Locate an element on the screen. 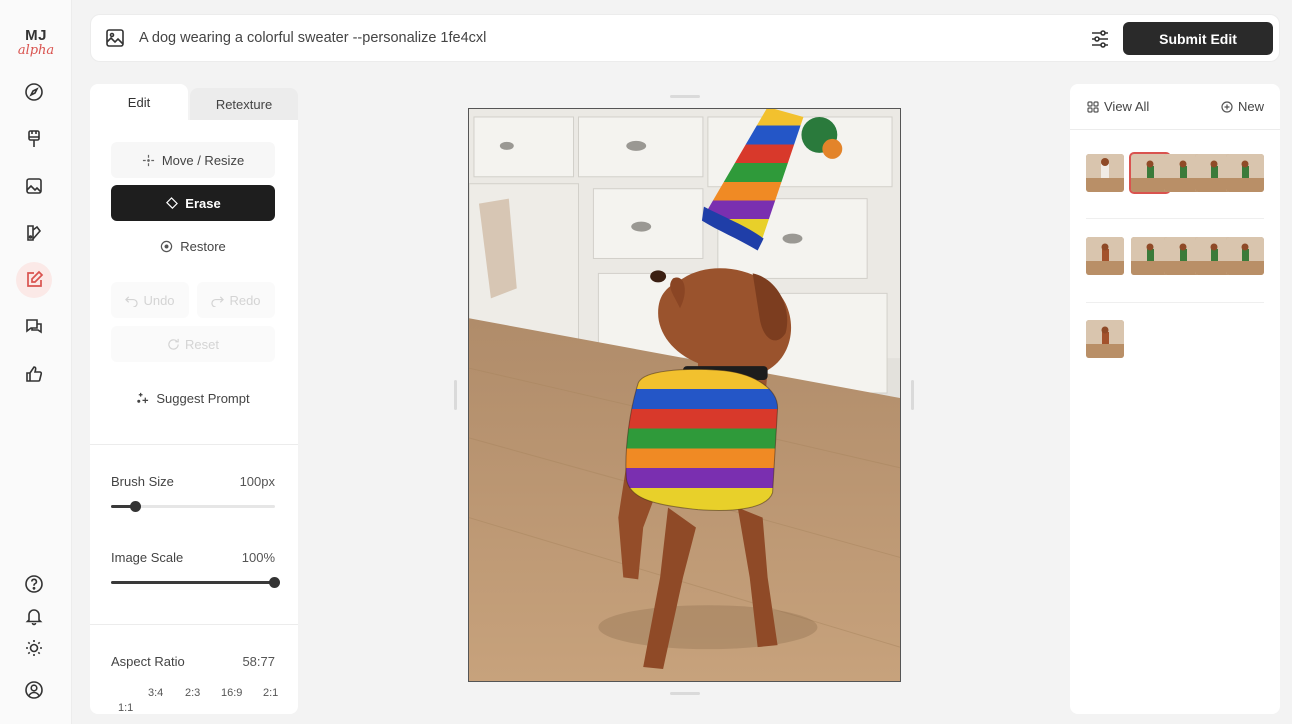  undo-button: Undo is located at coordinates (150, 300).